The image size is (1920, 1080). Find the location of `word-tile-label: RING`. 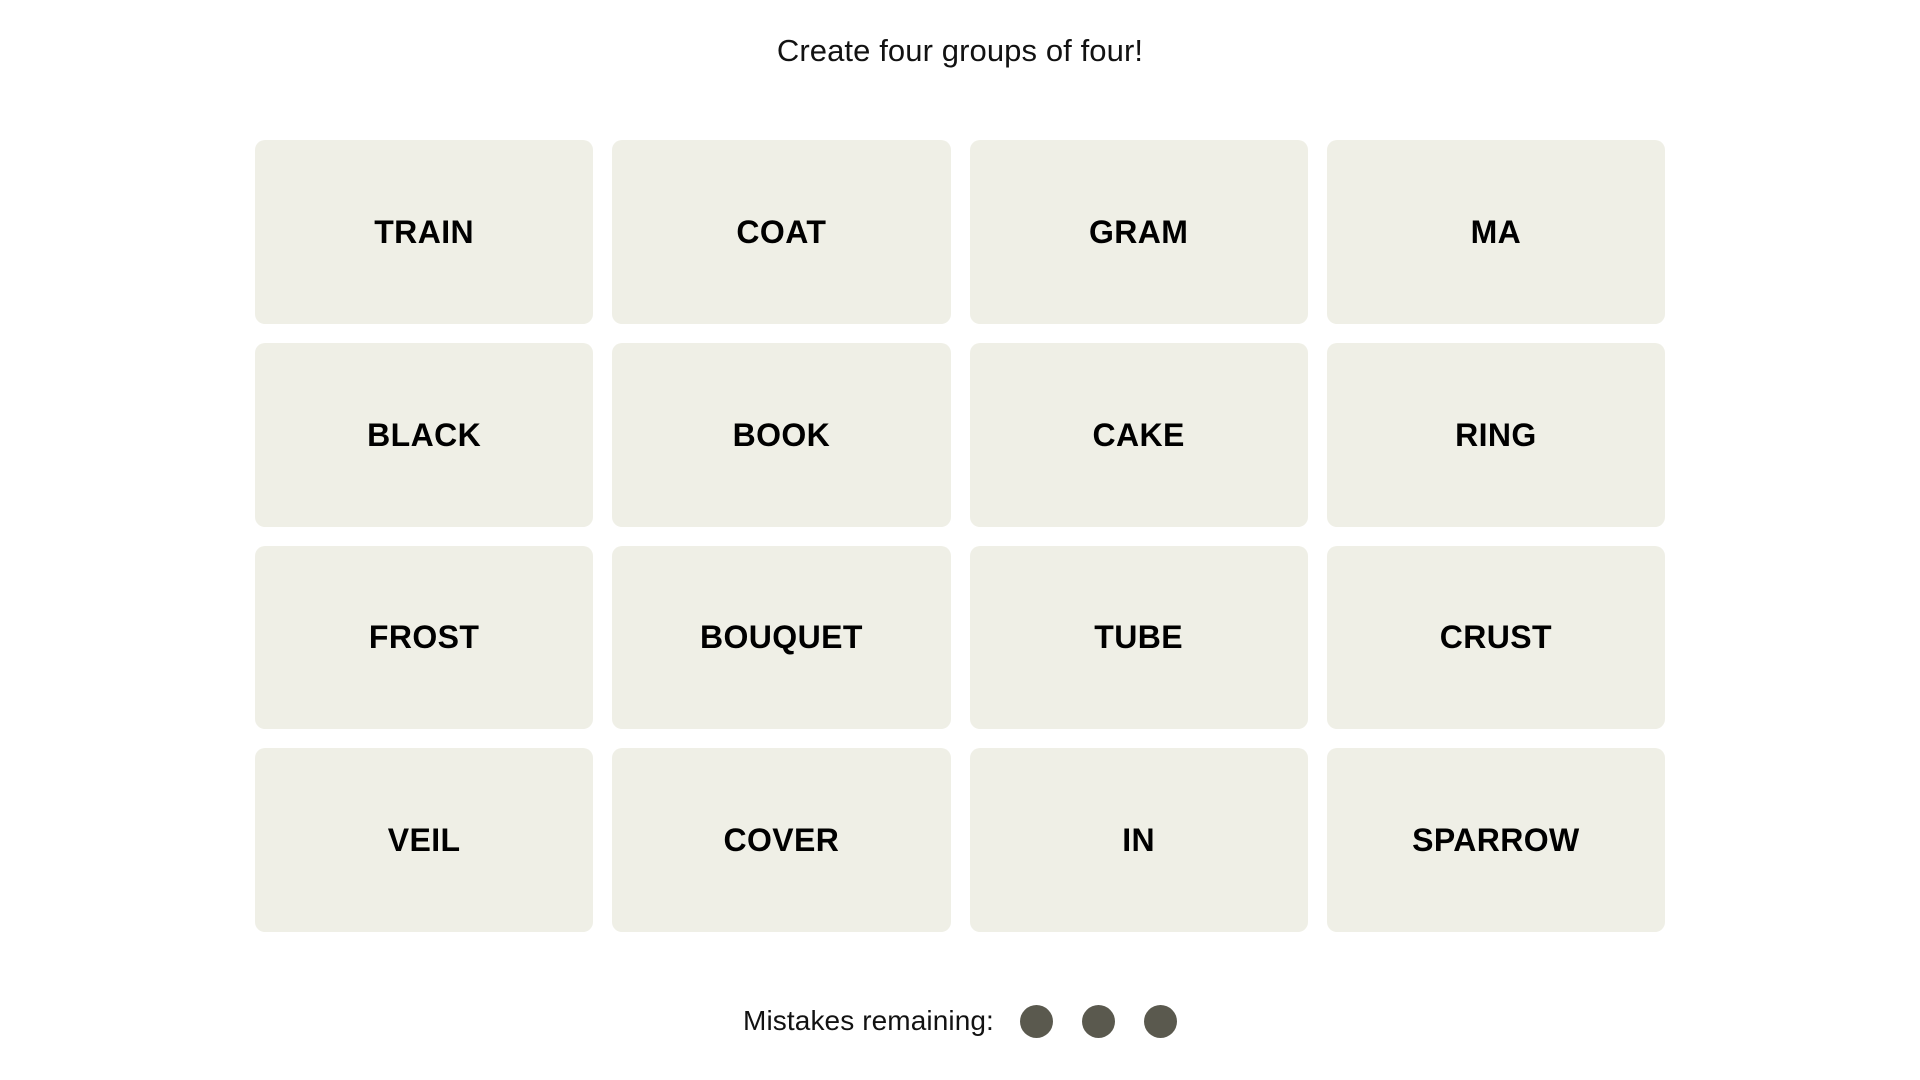

word-tile-label: RING is located at coordinates (1496, 434).